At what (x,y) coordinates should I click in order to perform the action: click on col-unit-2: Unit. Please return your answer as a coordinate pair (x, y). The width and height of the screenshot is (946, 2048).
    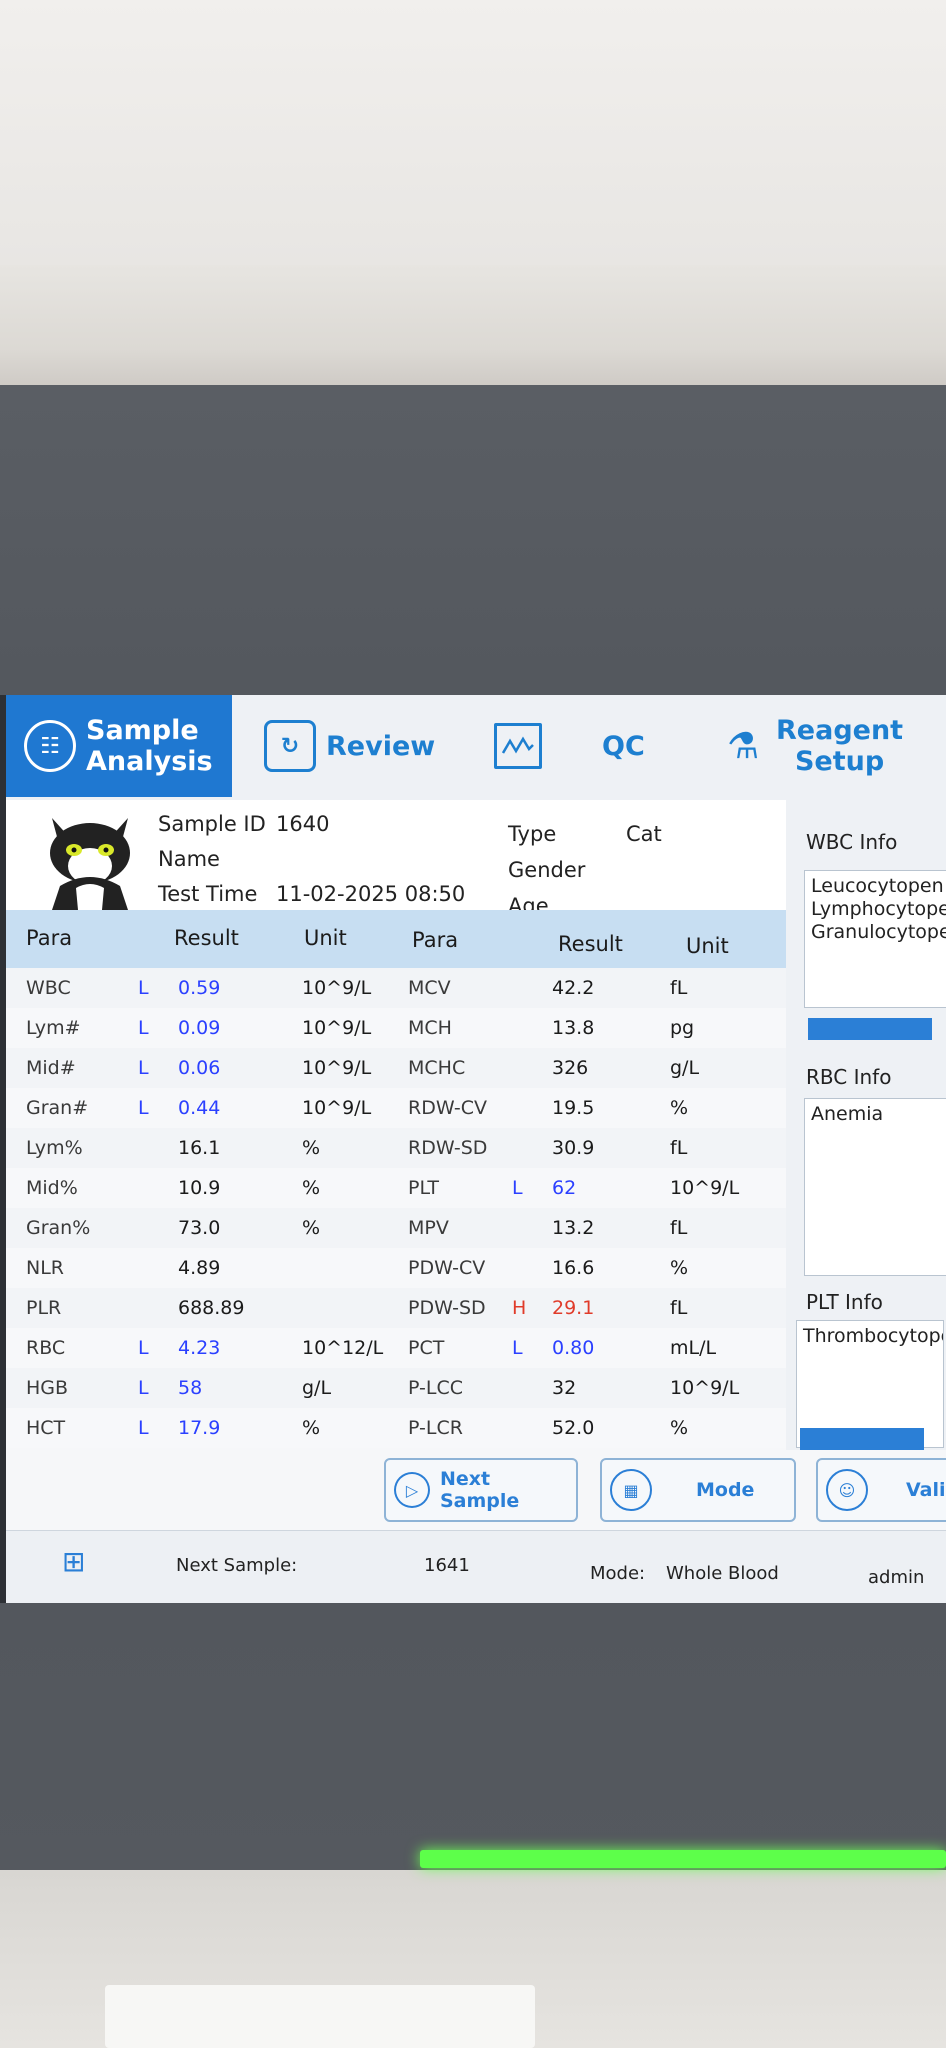
    Looking at the image, I should click on (707, 946).